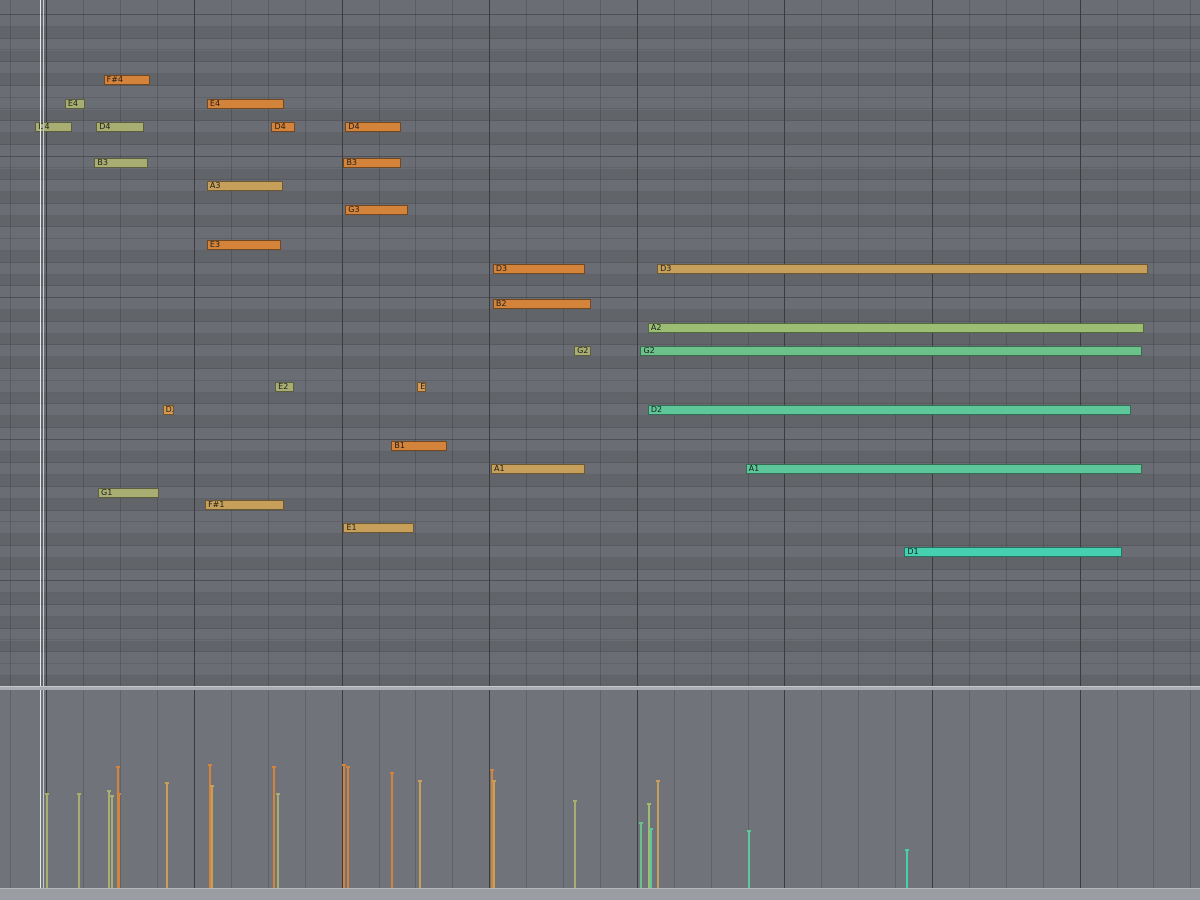  What do you see at coordinates (40, 789) in the screenshot?
I see `velocity-playhead-line` at bounding box center [40, 789].